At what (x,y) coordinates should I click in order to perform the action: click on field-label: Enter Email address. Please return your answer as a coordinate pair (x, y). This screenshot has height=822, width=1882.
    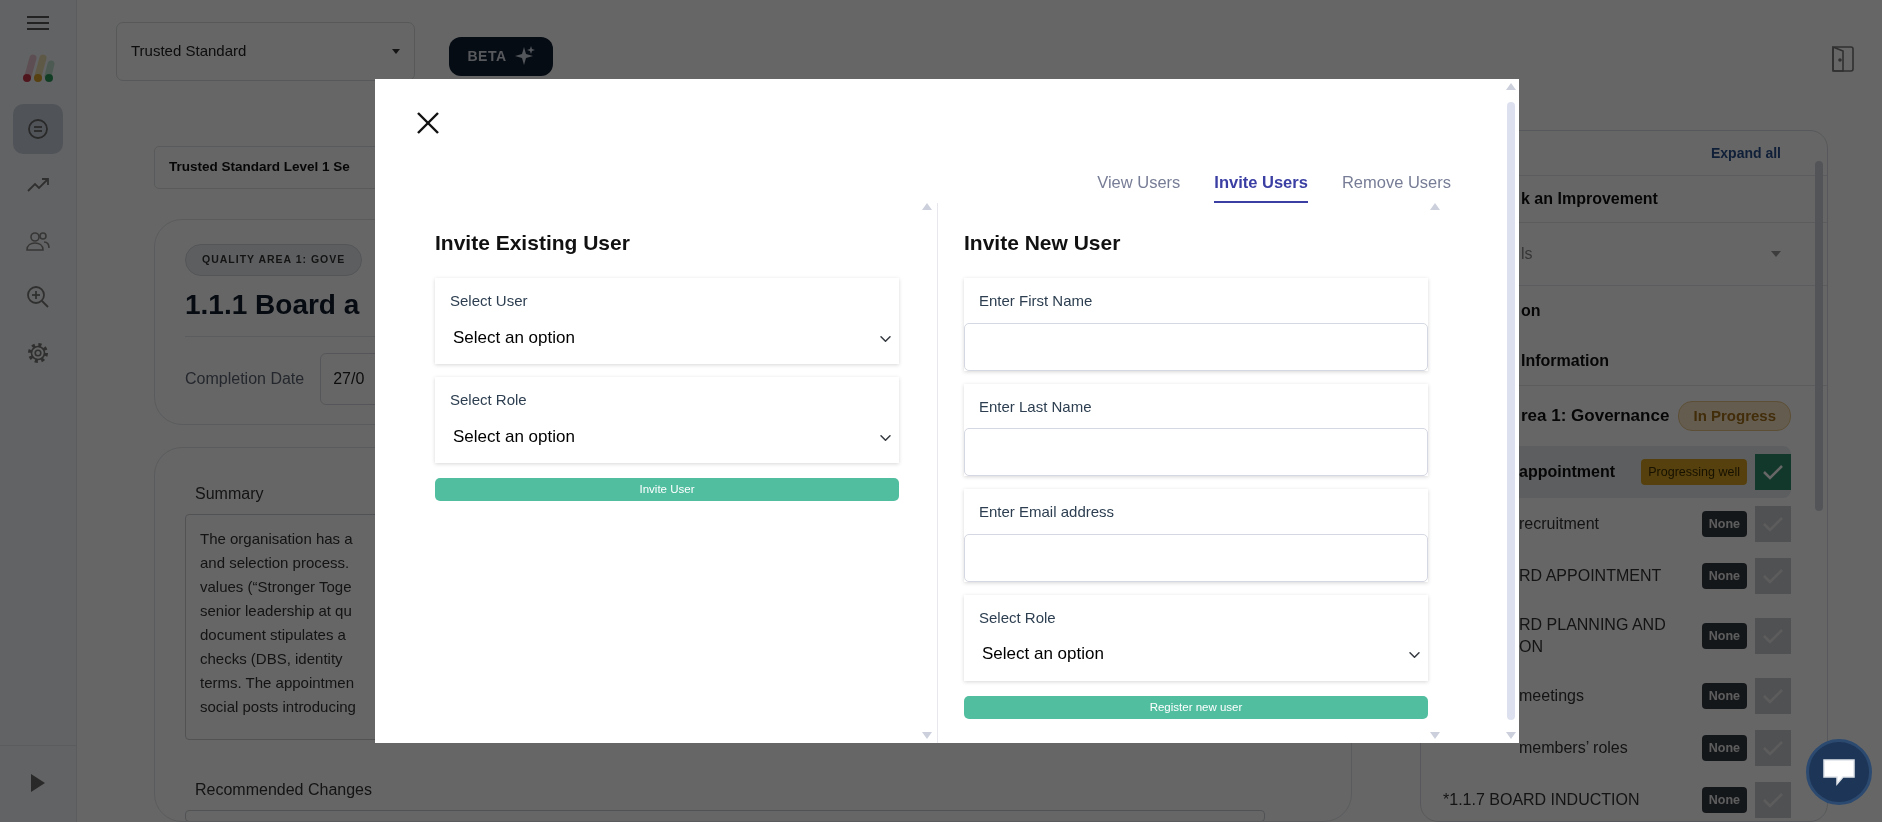
    Looking at the image, I should click on (1047, 512).